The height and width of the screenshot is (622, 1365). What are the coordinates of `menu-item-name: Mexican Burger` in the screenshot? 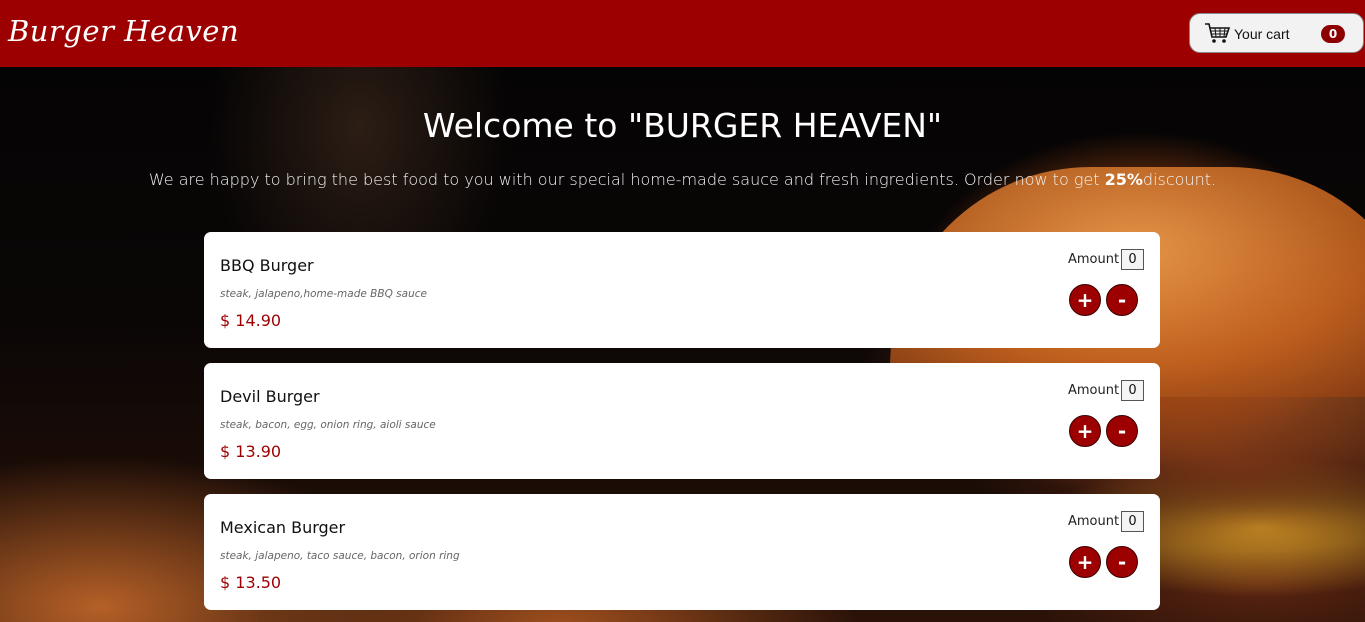 It's located at (283, 527).